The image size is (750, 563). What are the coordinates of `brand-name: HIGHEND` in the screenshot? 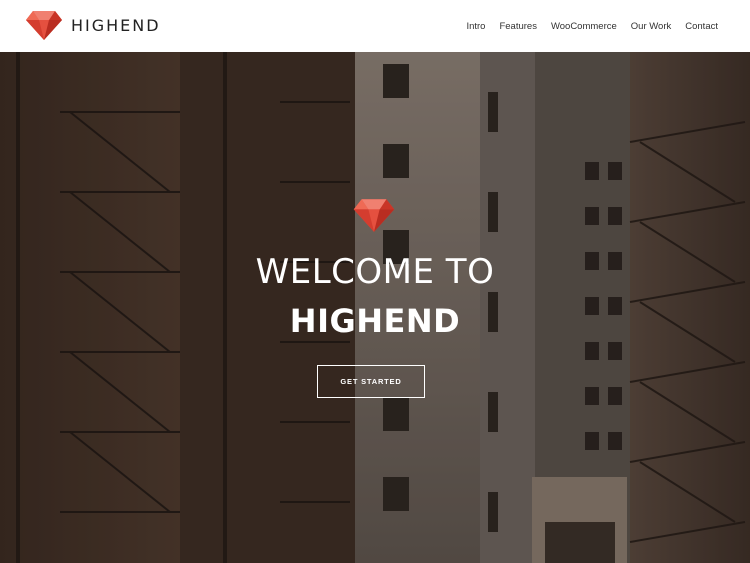 It's located at (116, 25).